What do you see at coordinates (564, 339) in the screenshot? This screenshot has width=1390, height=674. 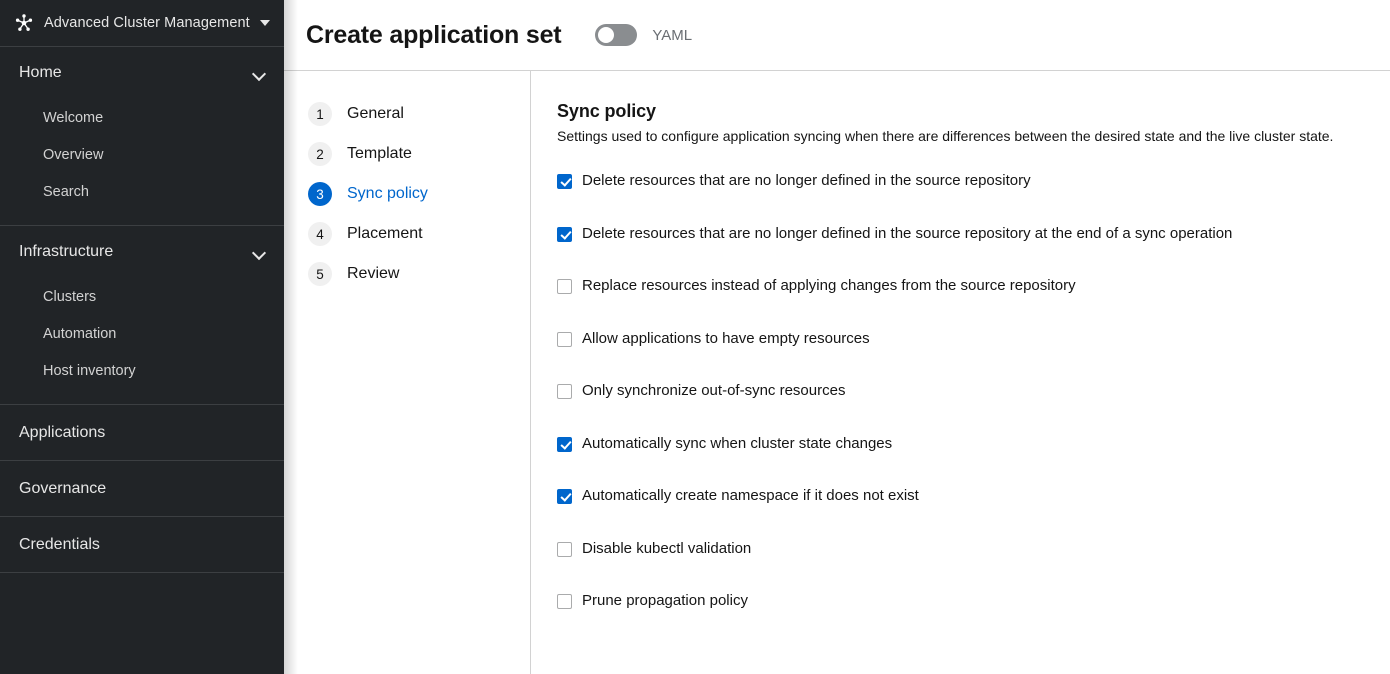 I see `checkbox-allow-empty-resources` at bounding box center [564, 339].